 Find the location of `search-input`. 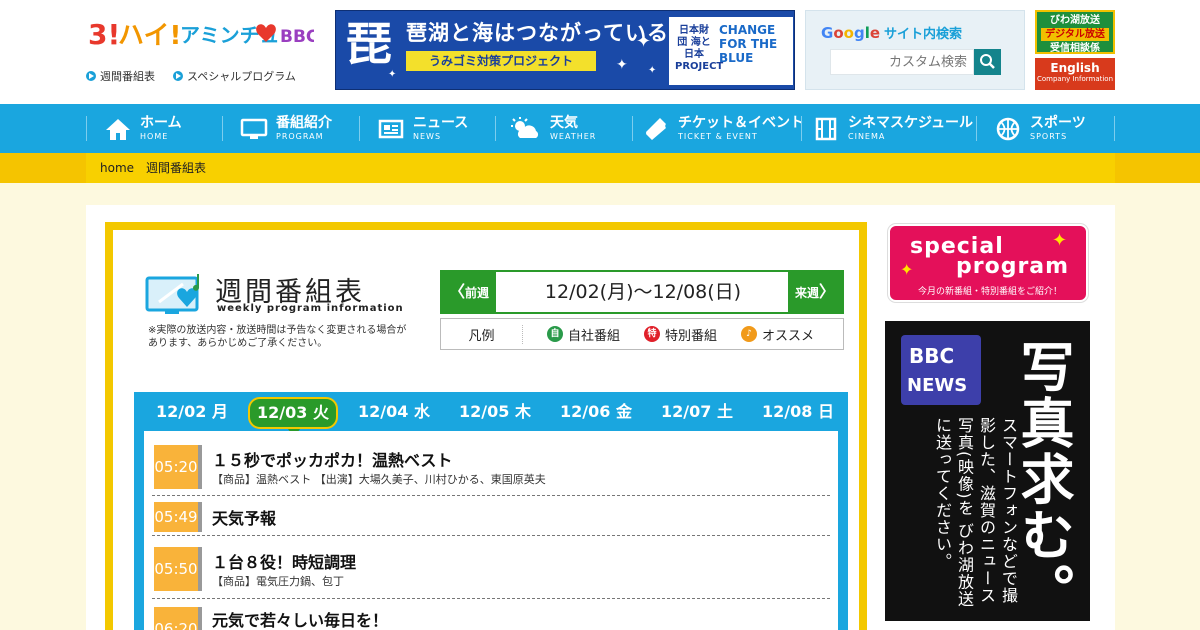

search-input is located at coordinates (902, 62).